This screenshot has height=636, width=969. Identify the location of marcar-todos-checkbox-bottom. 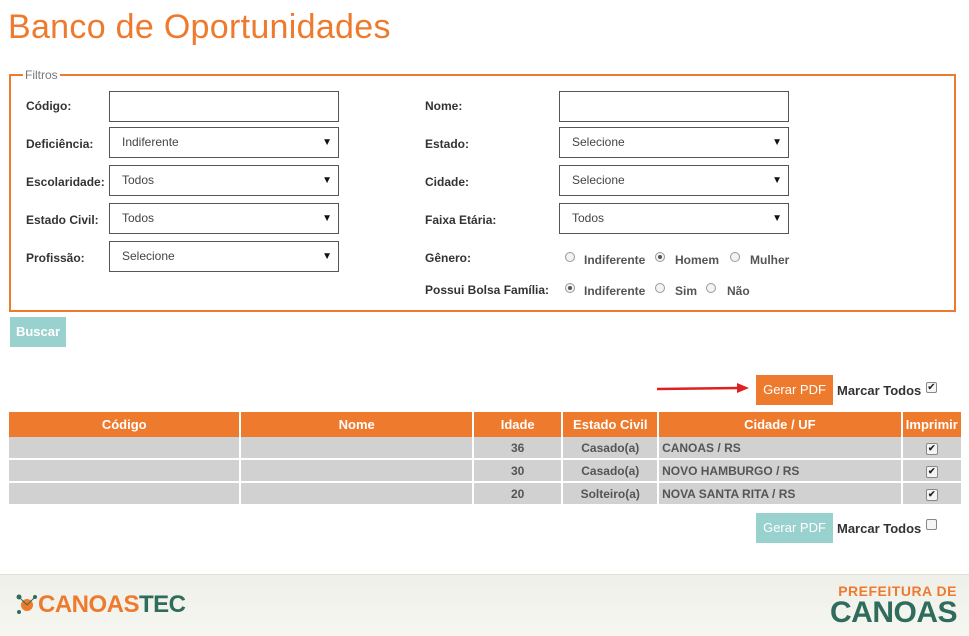
(931, 524).